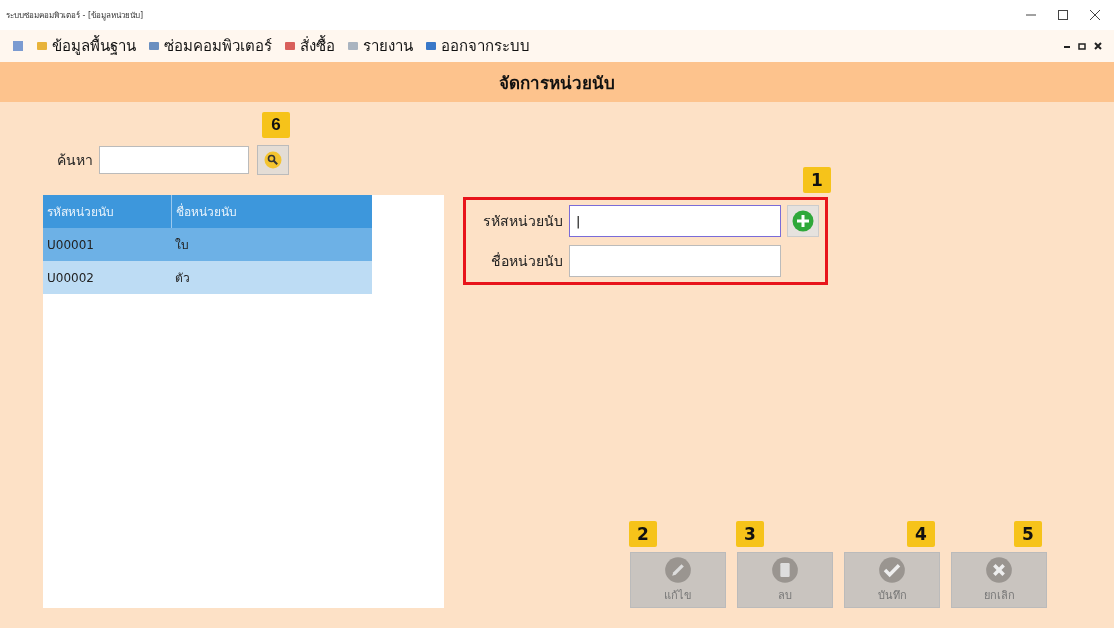 This screenshot has width=1114, height=628. What do you see at coordinates (892, 570) in the screenshot?
I see `check-icon` at bounding box center [892, 570].